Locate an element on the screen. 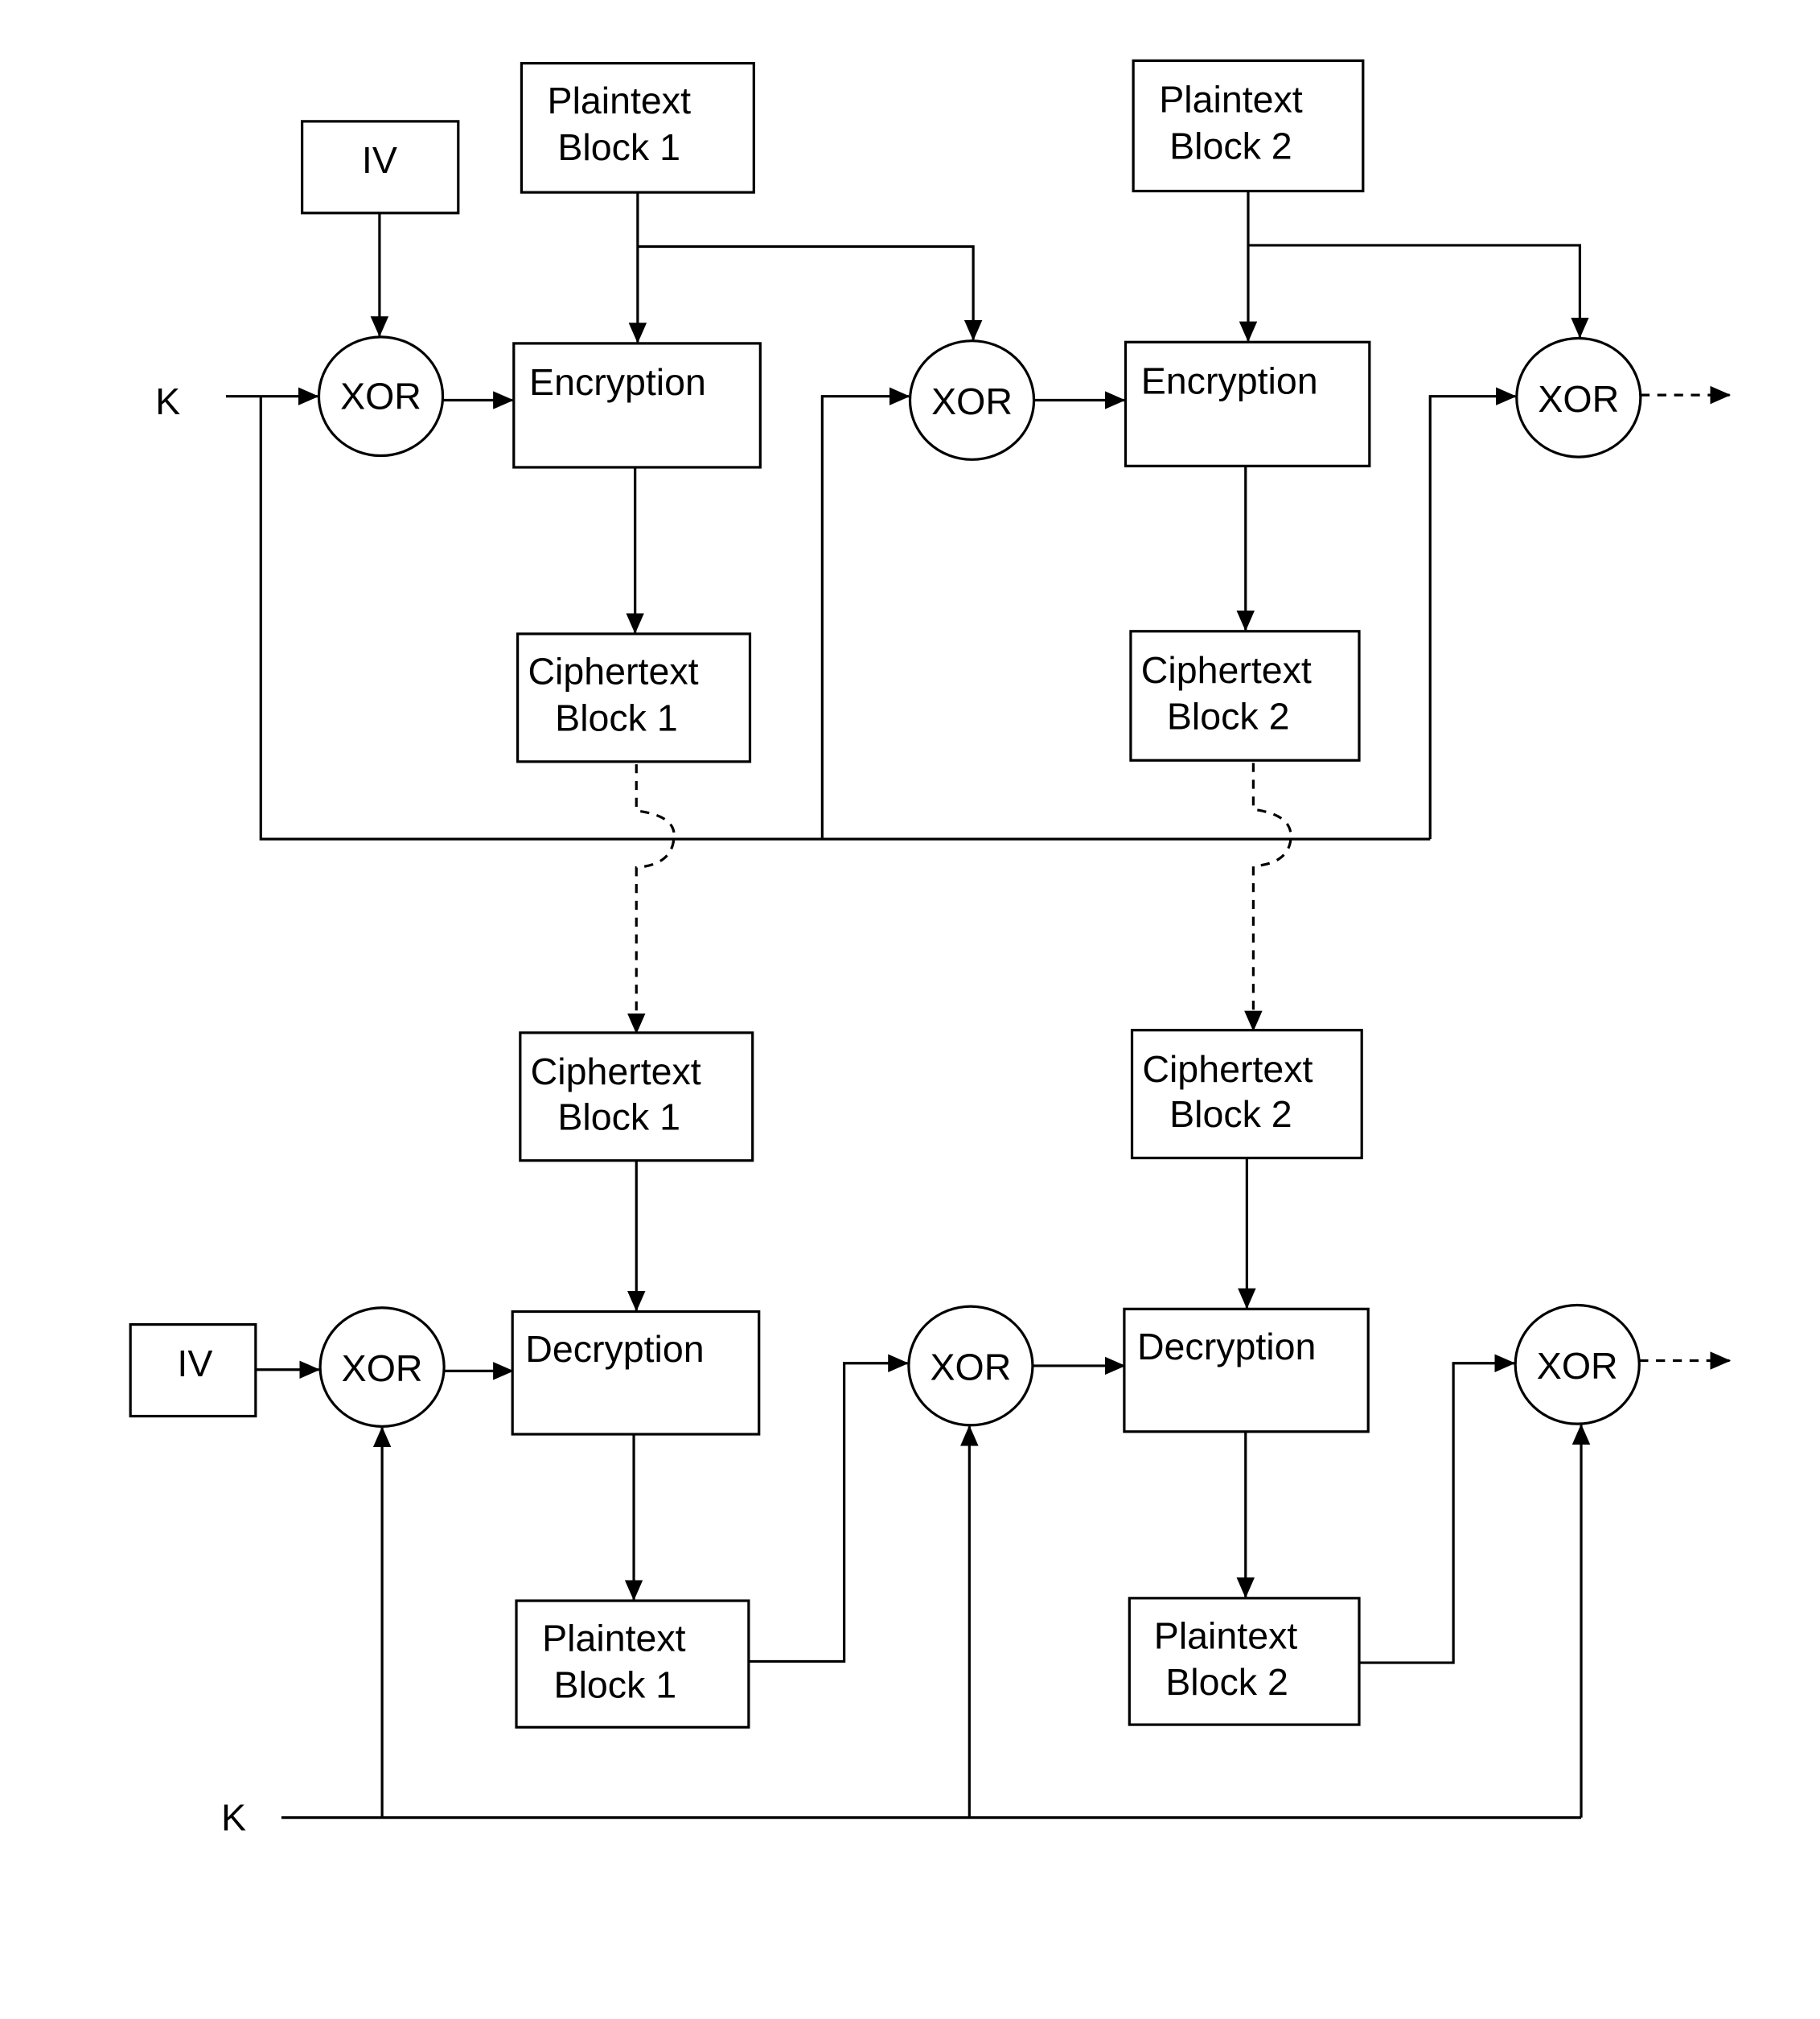 The height and width of the screenshot is (2019, 1820). plaintext-block-2-bottom: Plaintext Block 2 is located at coordinates (1244, 1661).